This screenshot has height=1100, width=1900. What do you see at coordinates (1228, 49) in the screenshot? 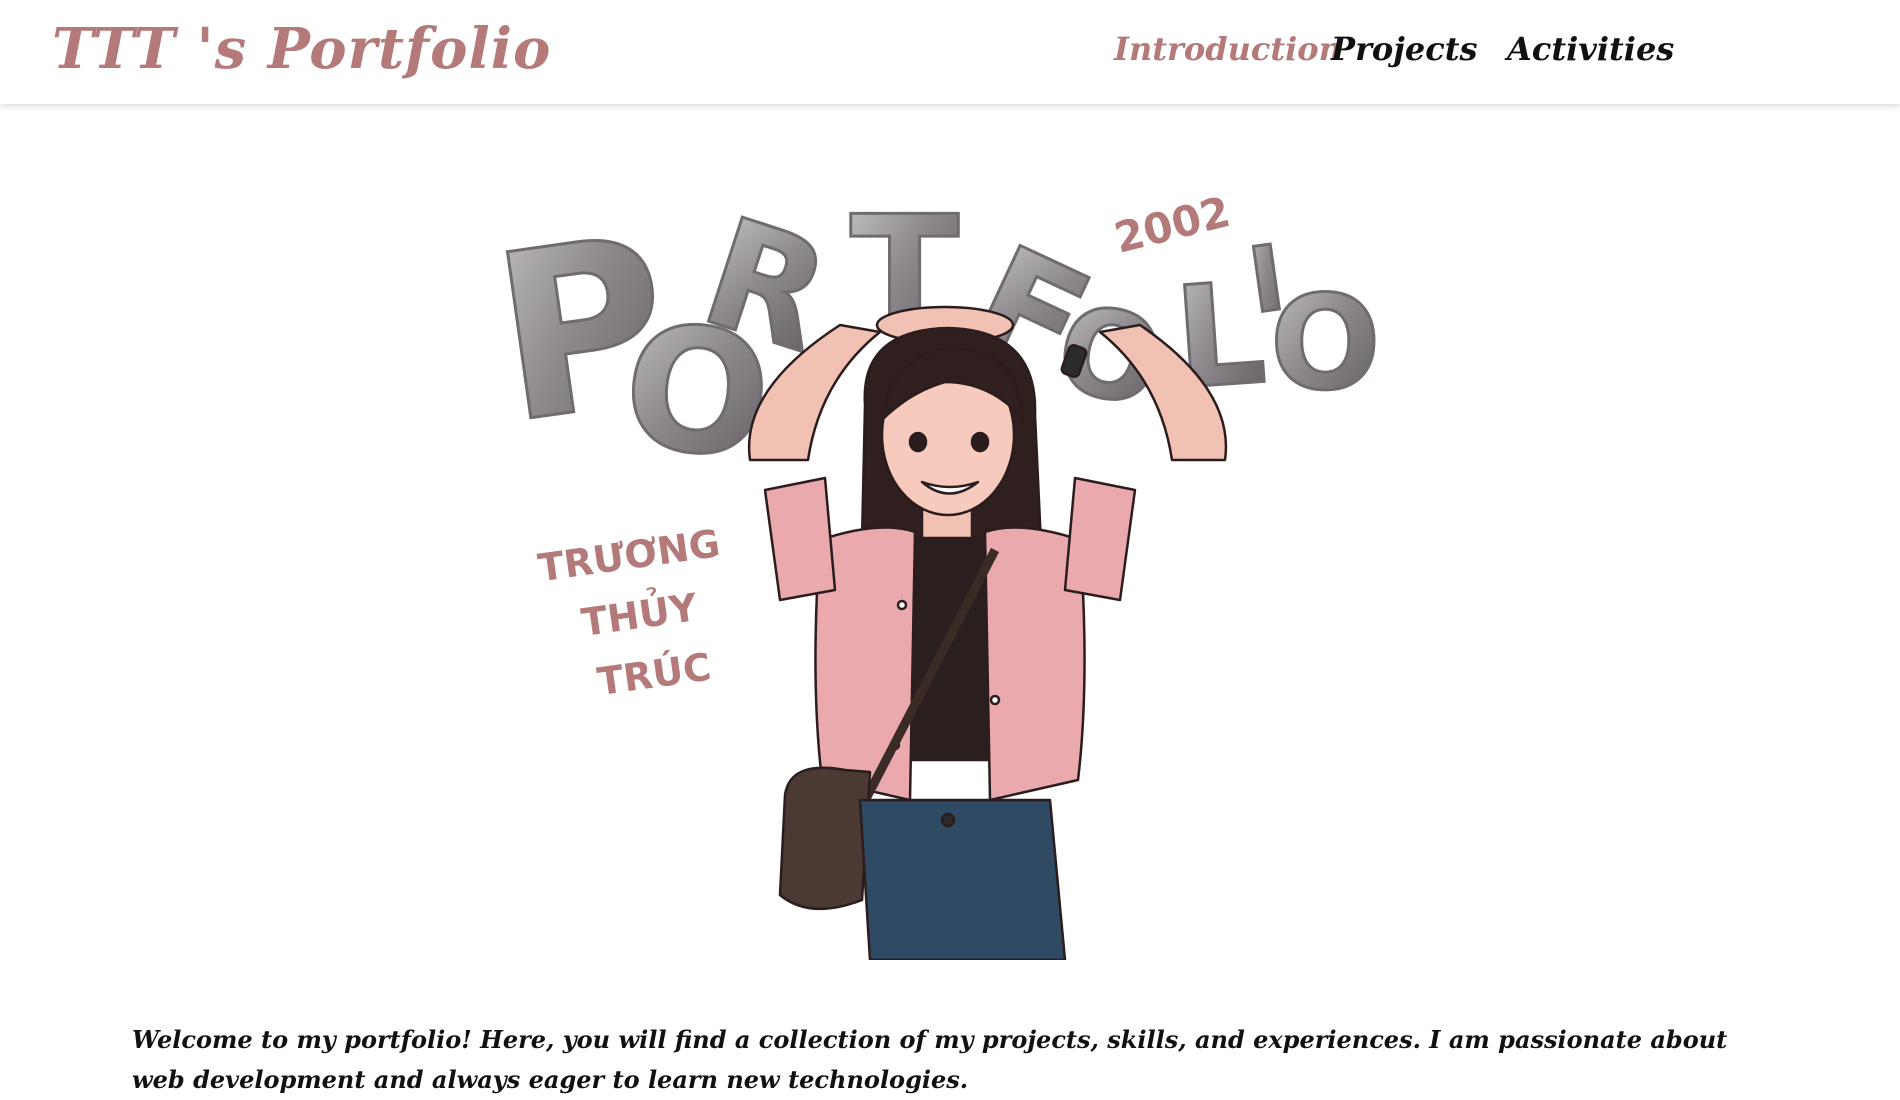
I see `nav-introduction: Introduction` at bounding box center [1228, 49].